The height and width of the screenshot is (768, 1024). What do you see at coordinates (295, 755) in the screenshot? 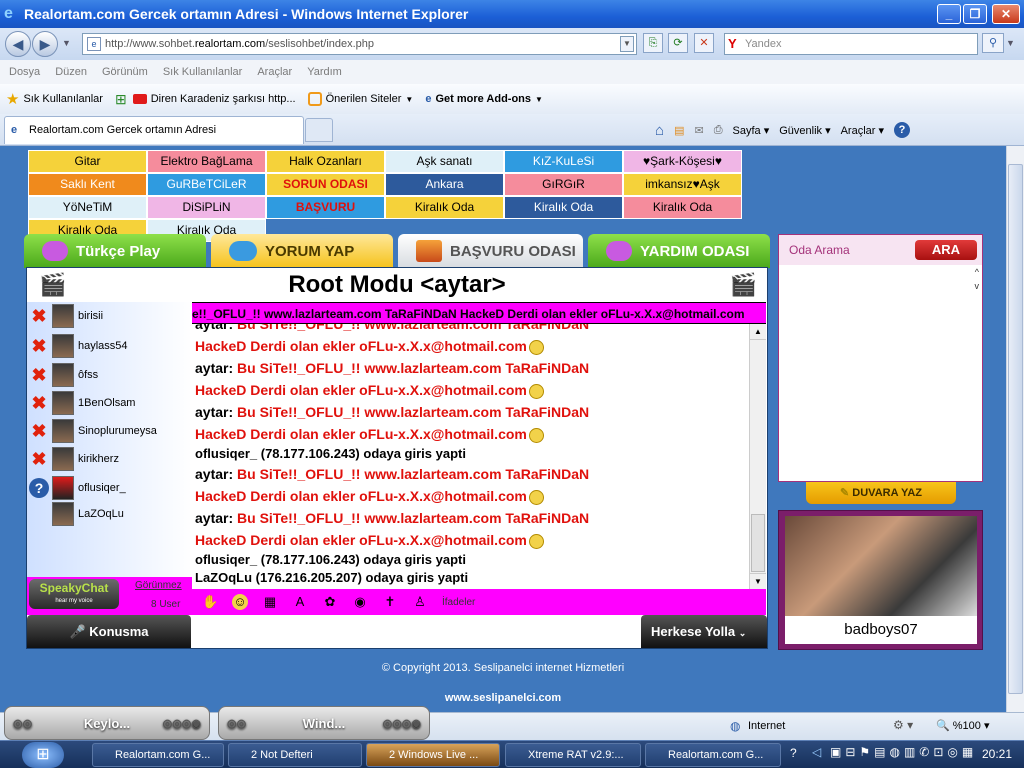
I see `taskbar-item: 2 Not Defteri` at bounding box center [295, 755].